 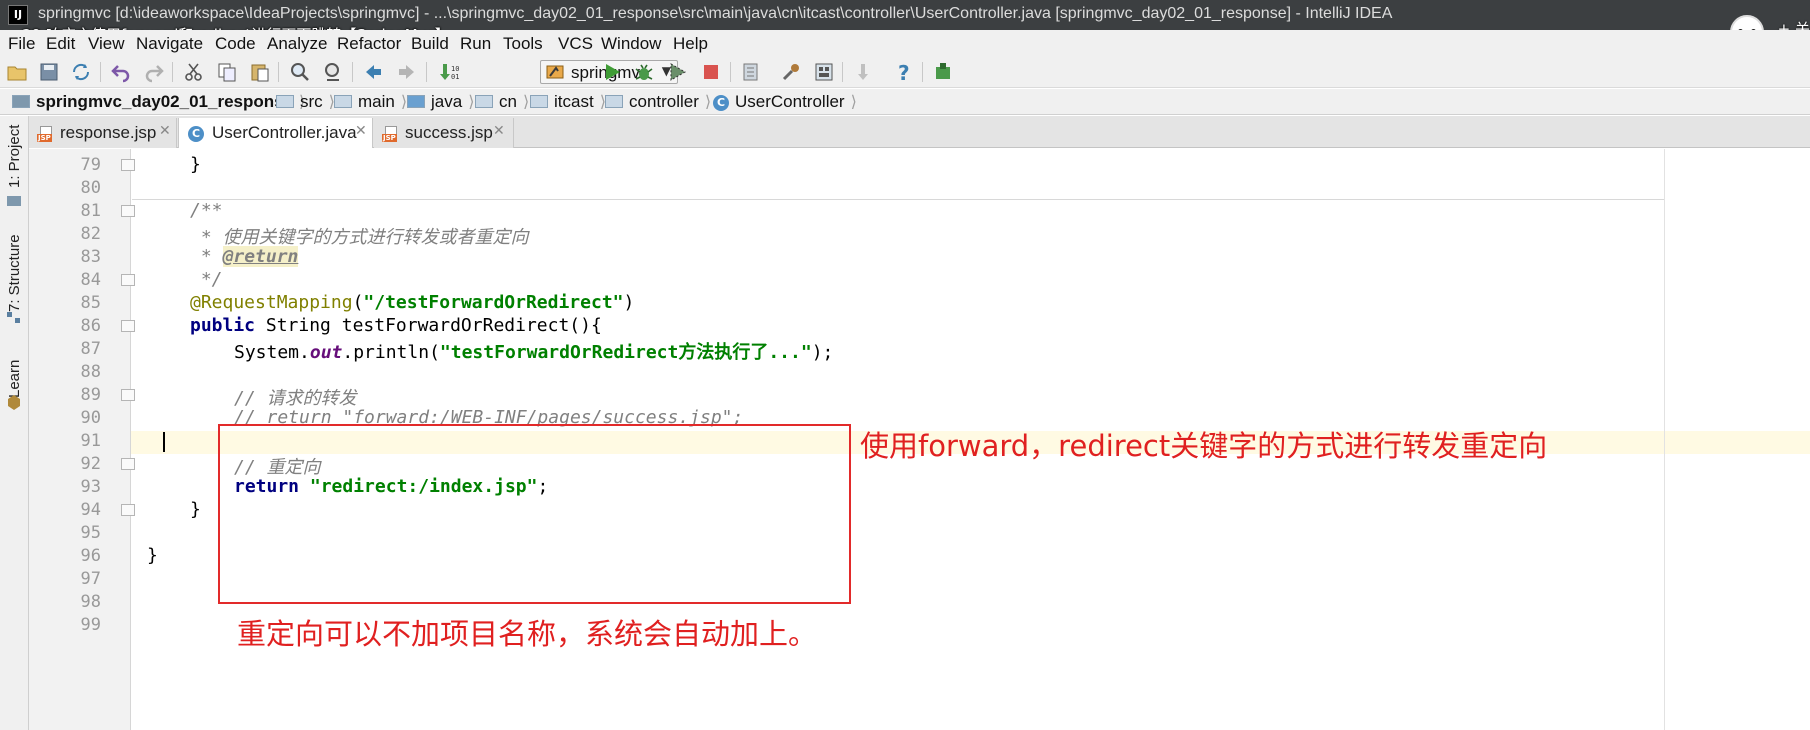 I want to click on annotation-highlight-box, so click(x=534, y=514).